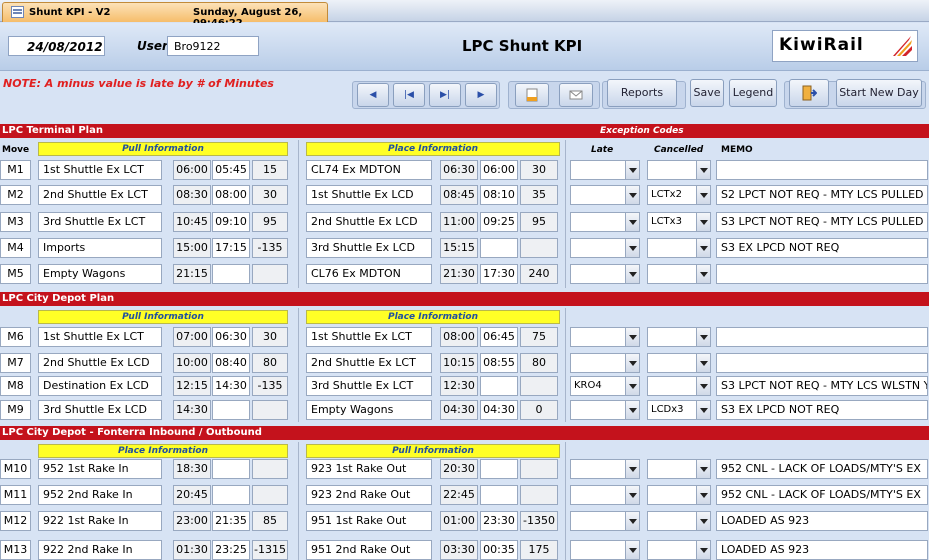 This screenshot has width=929, height=560. I want to click on place-actual-time-input: 09:25, so click(499, 222).